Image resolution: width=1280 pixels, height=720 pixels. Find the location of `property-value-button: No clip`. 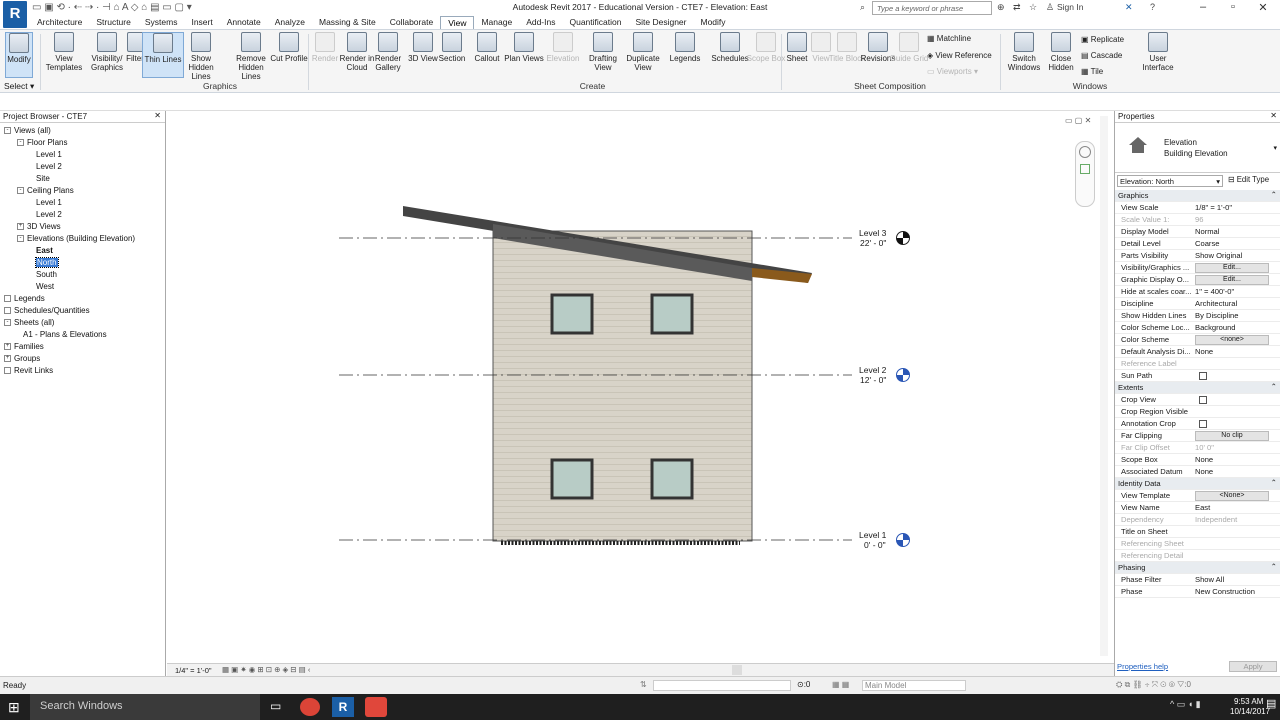

property-value-button: No clip is located at coordinates (1232, 436).